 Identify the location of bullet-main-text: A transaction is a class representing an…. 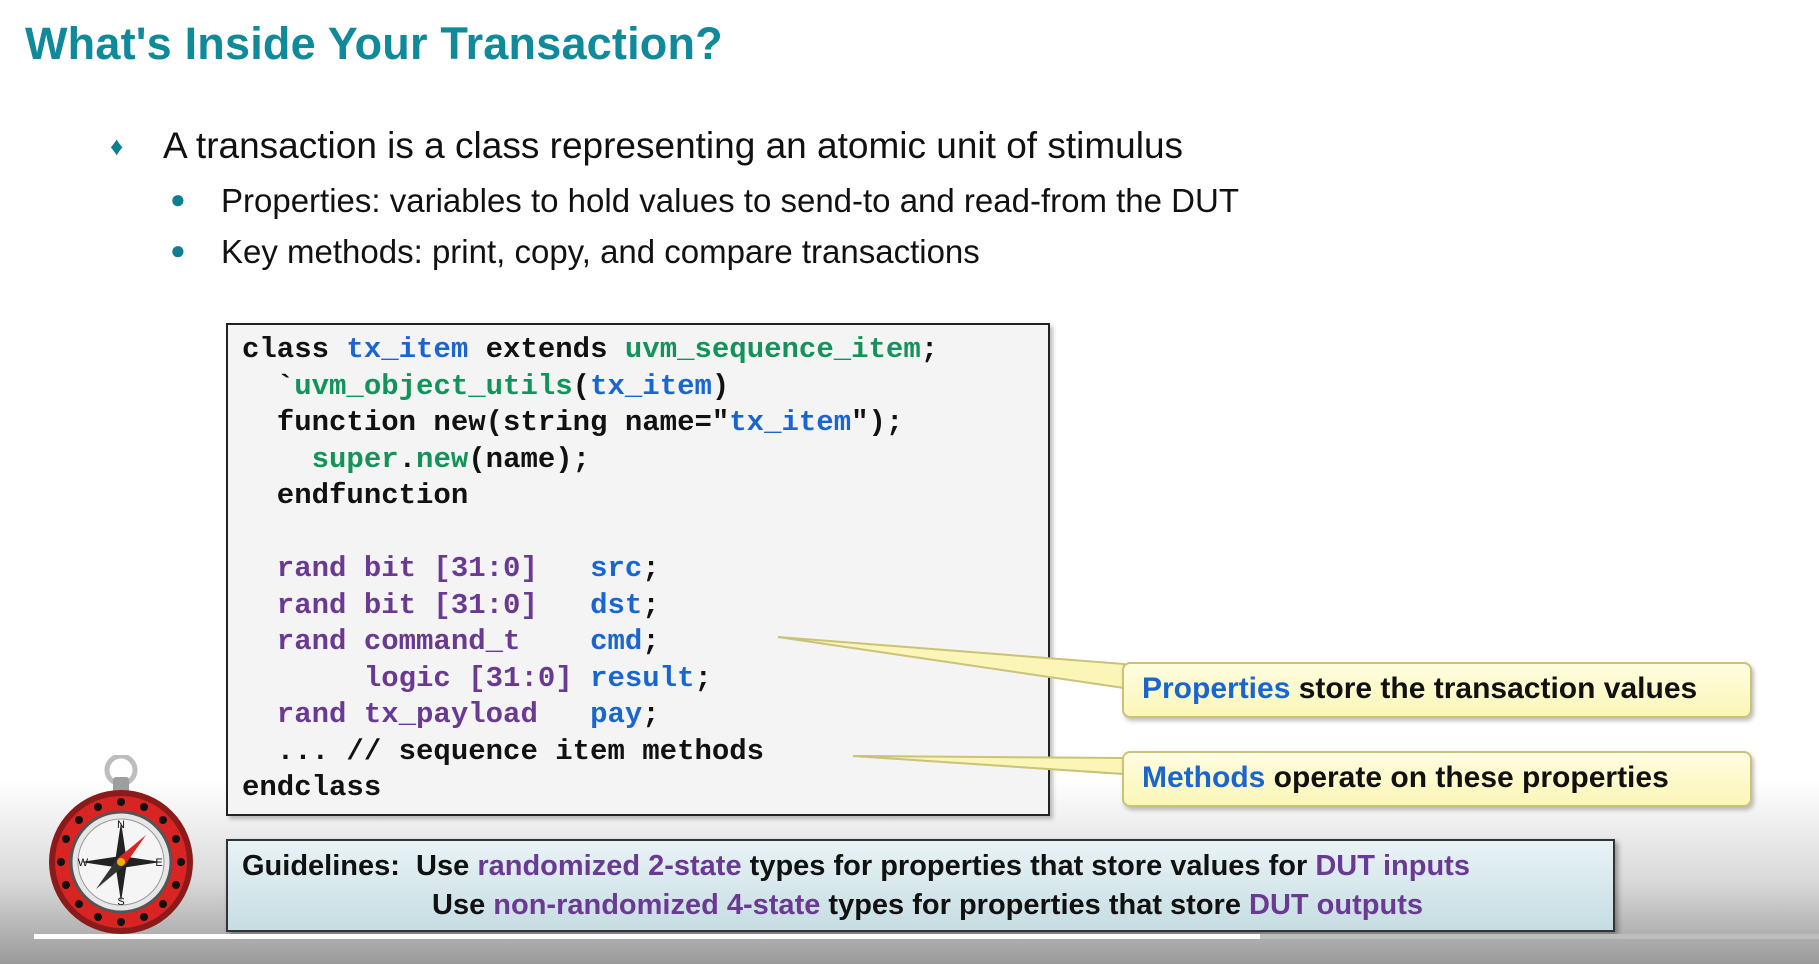
(673, 145).